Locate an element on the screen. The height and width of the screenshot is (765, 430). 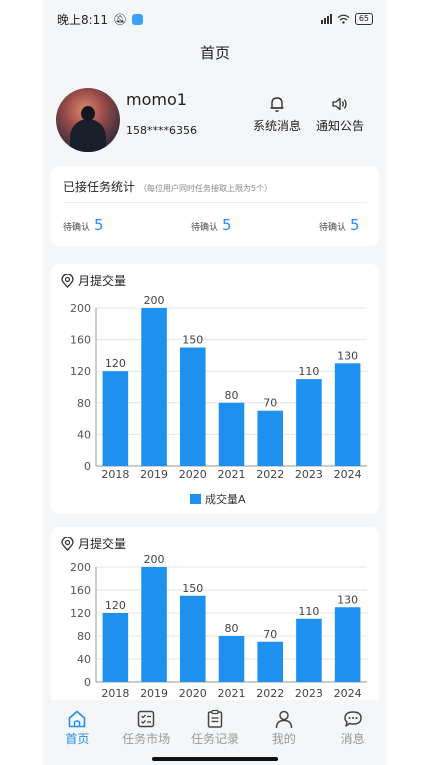
tab-label: 任务市场 is located at coordinates (146, 739).